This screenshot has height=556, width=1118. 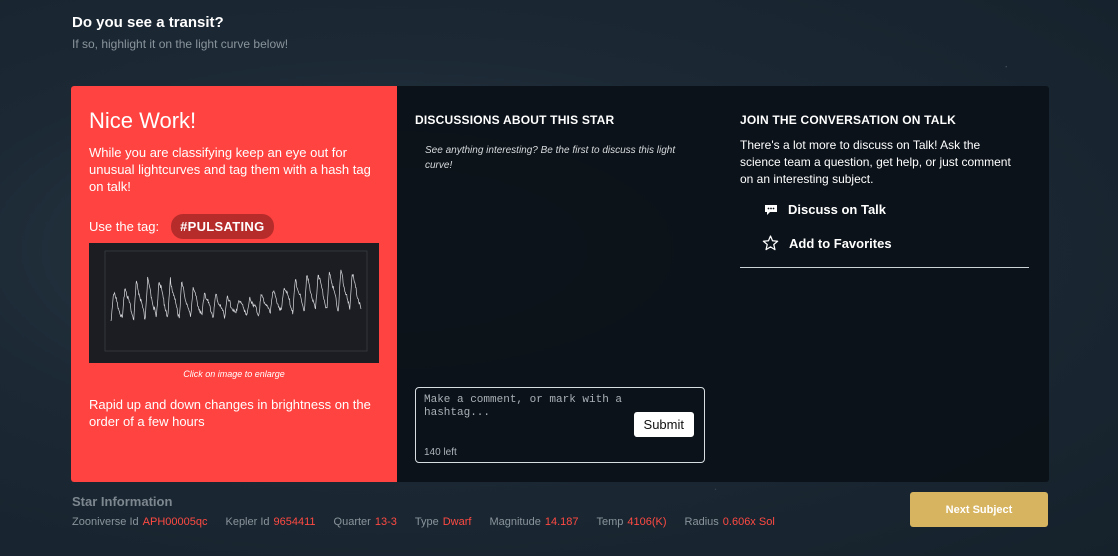 What do you see at coordinates (840, 243) in the screenshot?
I see `add-to-favorites-label: Add to Favorites` at bounding box center [840, 243].